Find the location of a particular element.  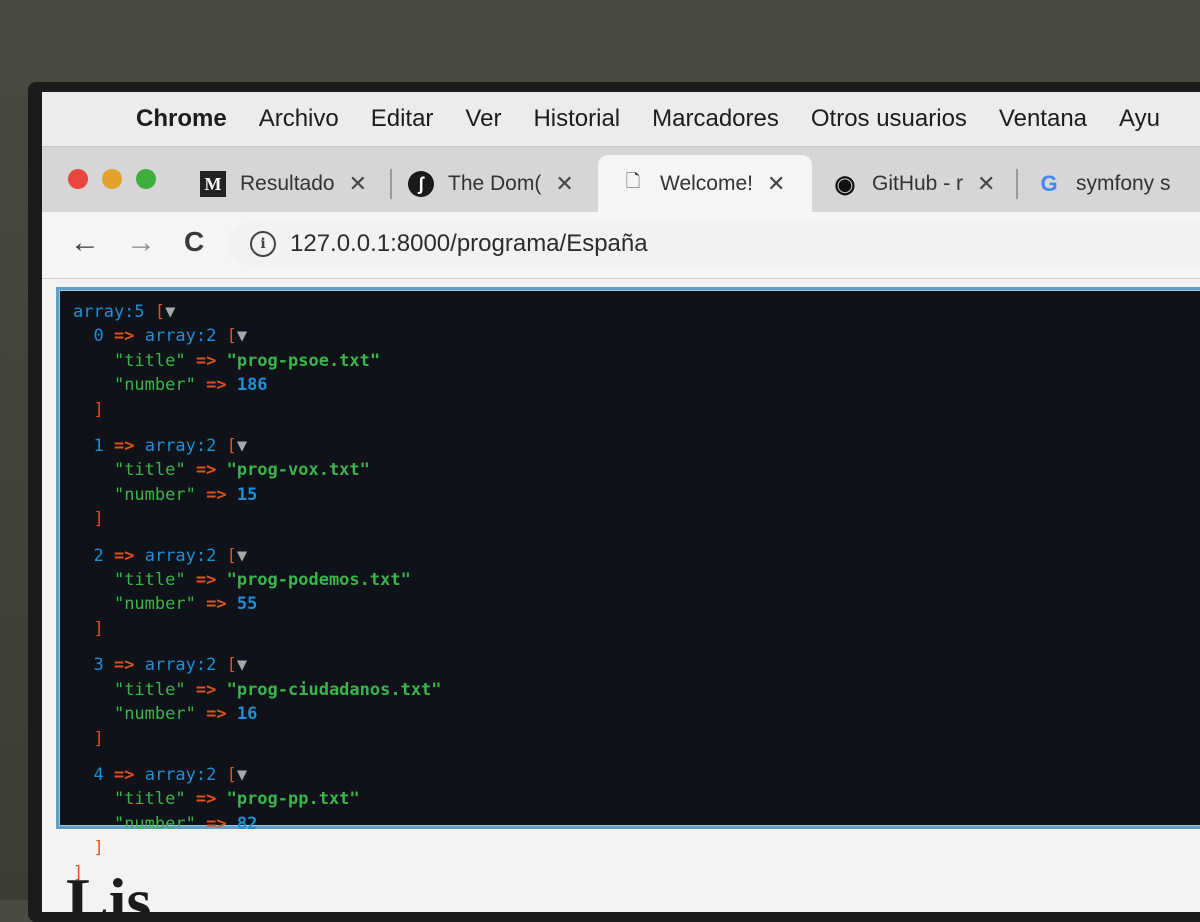

menu-archivo: Archivo is located at coordinates (299, 119).